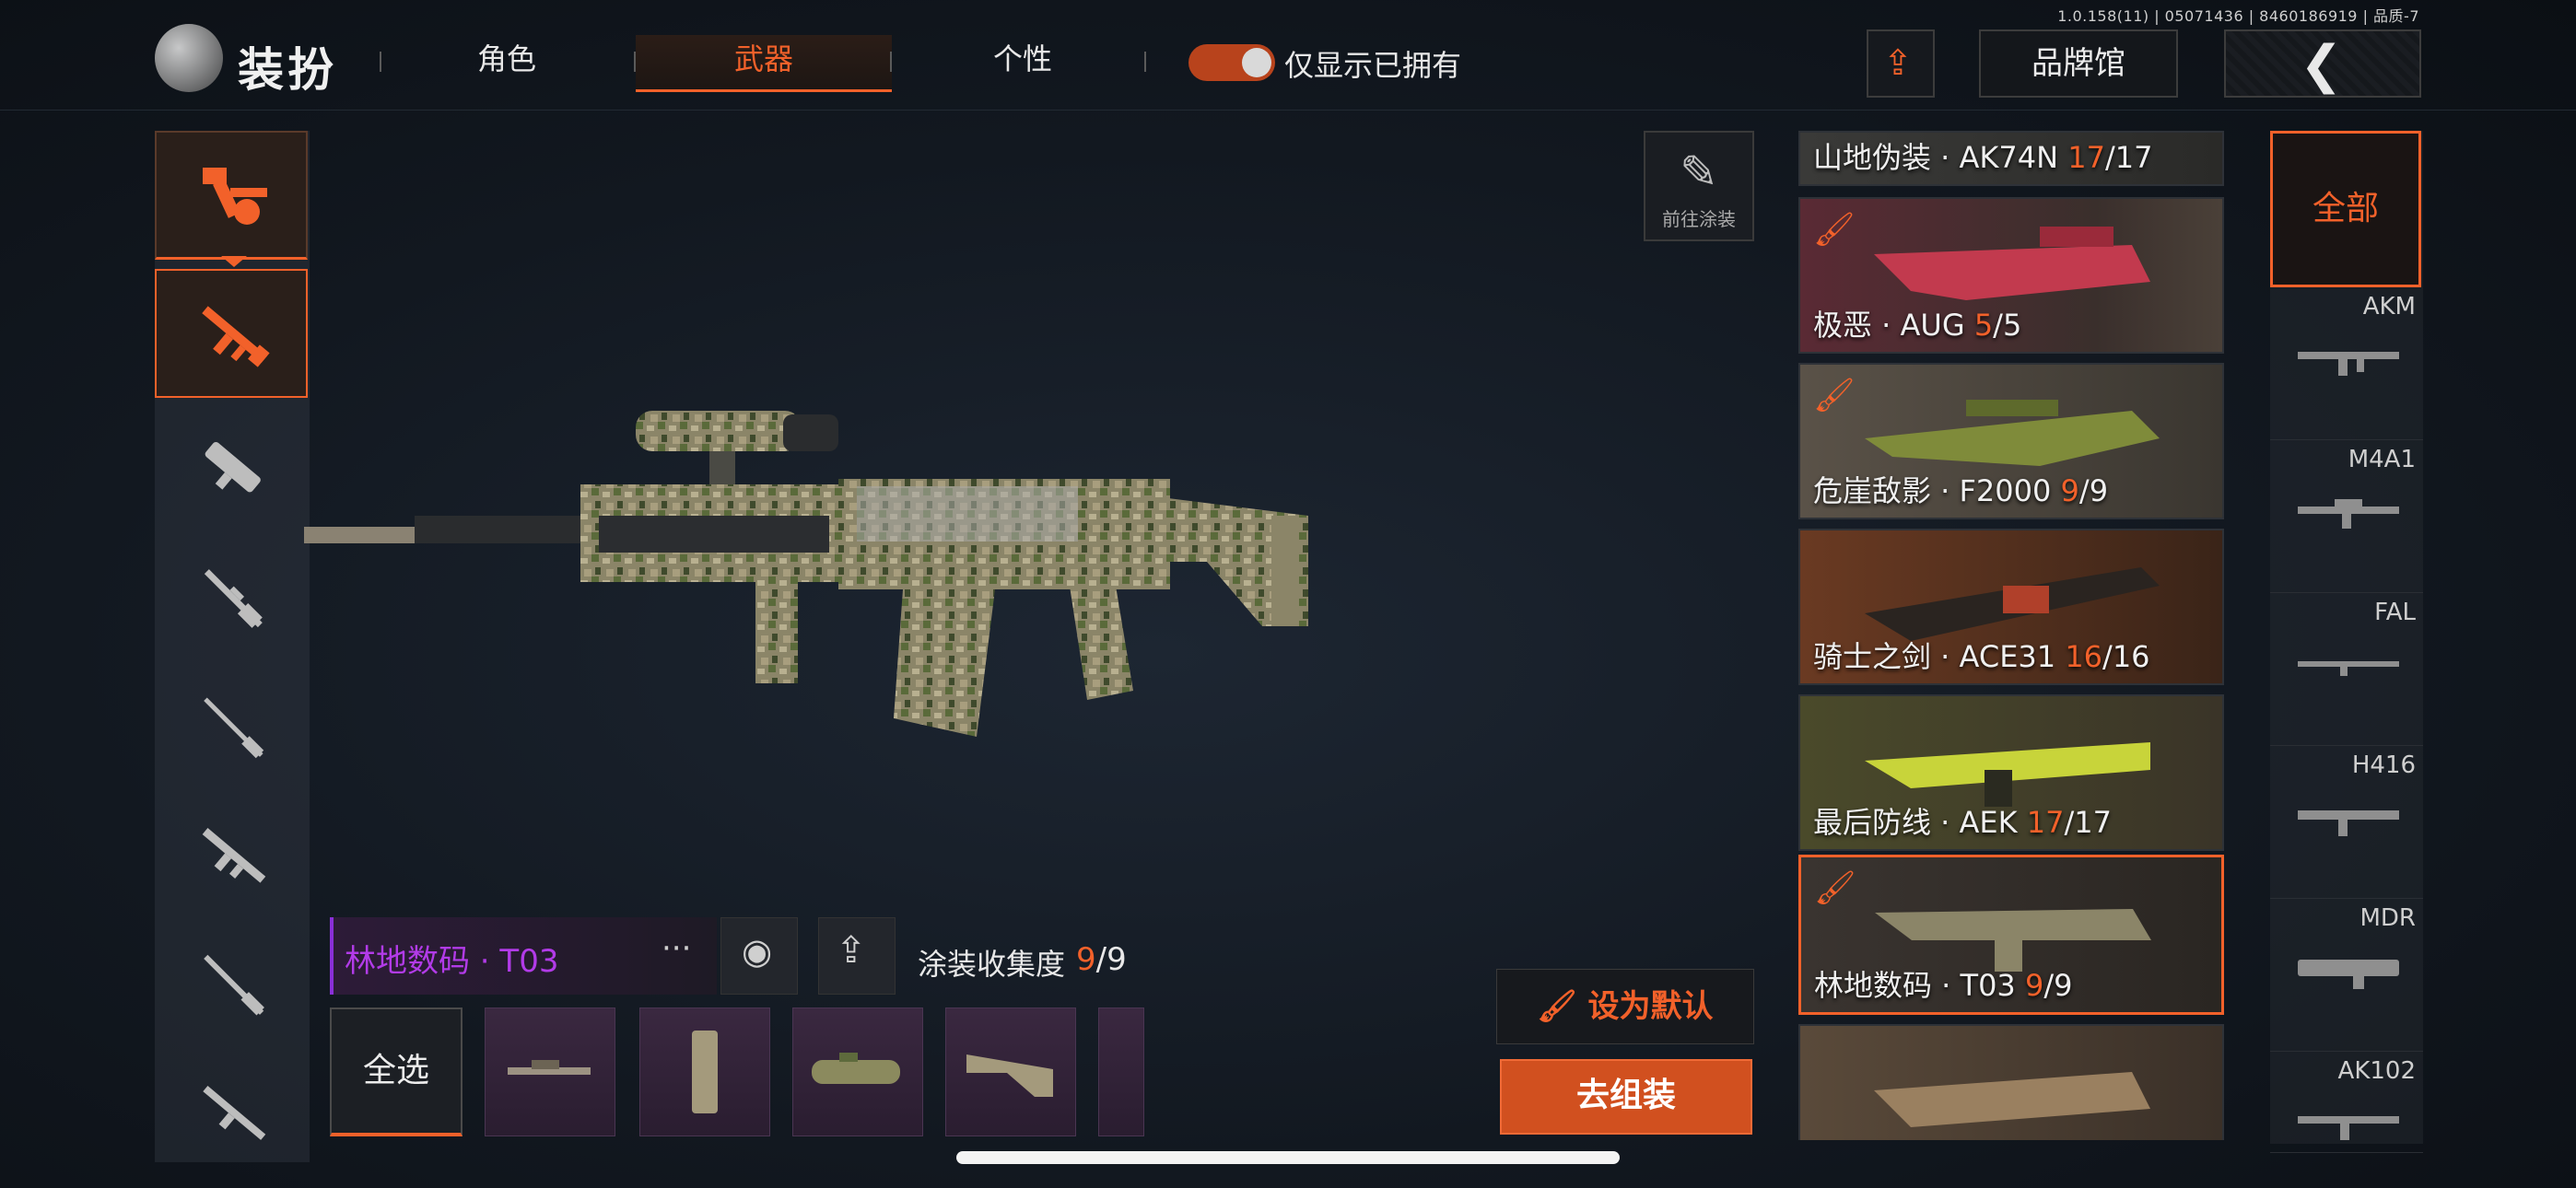 Image resolution: width=2576 pixels, height=1188 pixels. What do you see at coordinates (234, 261) in the screenshot?
I see `category-pointer` at bounding box center [234, 261].